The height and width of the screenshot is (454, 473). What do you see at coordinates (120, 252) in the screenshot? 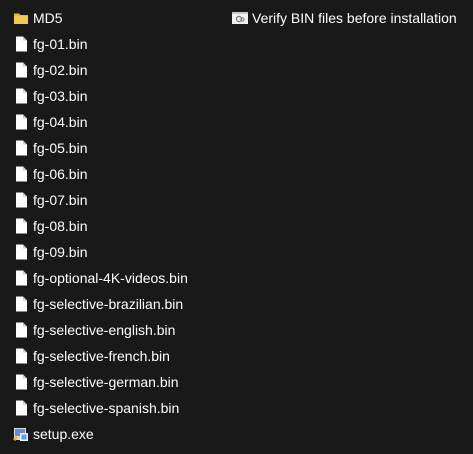
I see `file-item-fg-09: fg-09.bin` at bounding box center [120, 252].